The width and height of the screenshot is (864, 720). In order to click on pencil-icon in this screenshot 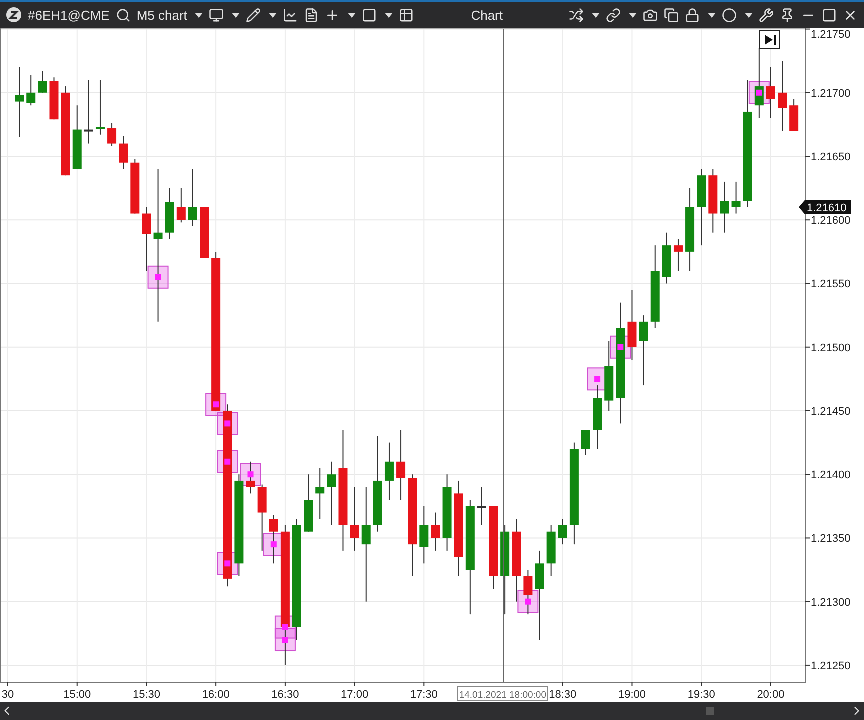, I will do `click(254, 15)`.